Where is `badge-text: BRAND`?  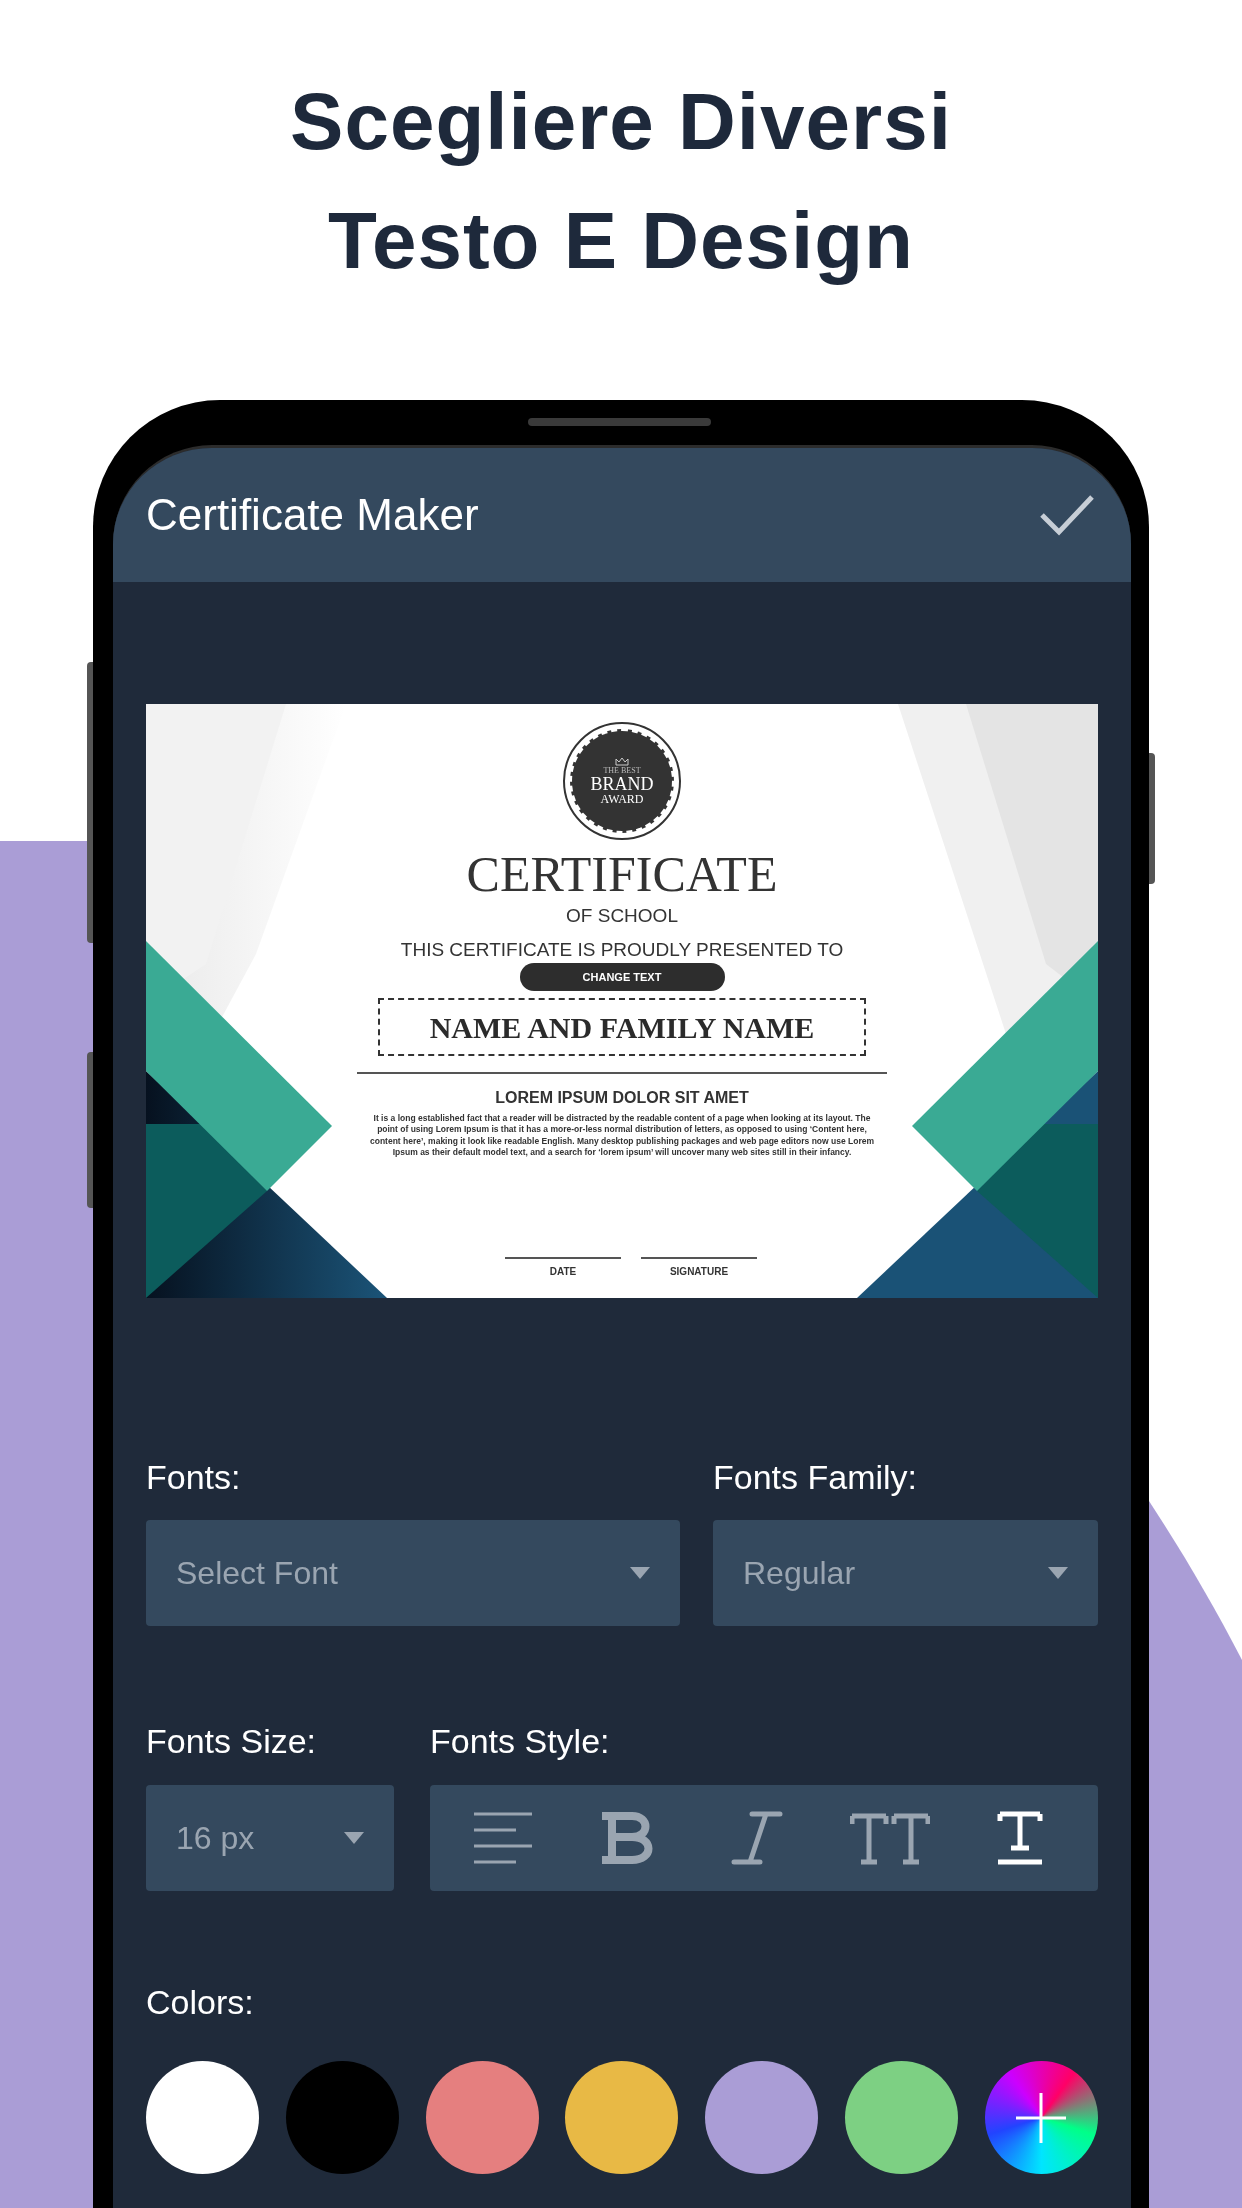 badge-text: BRAND is located at coordinates (622, 783).